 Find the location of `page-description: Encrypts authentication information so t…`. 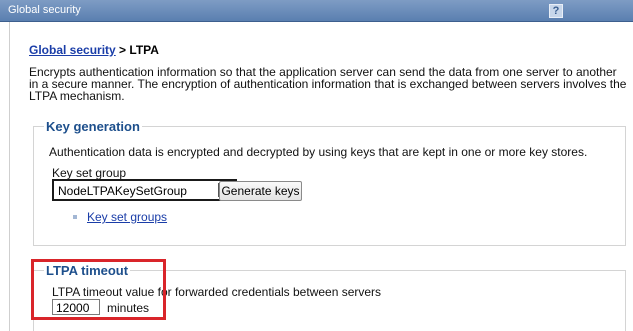

page-description: Encrypts authentication information so t… is located at coordinates (328, 84).